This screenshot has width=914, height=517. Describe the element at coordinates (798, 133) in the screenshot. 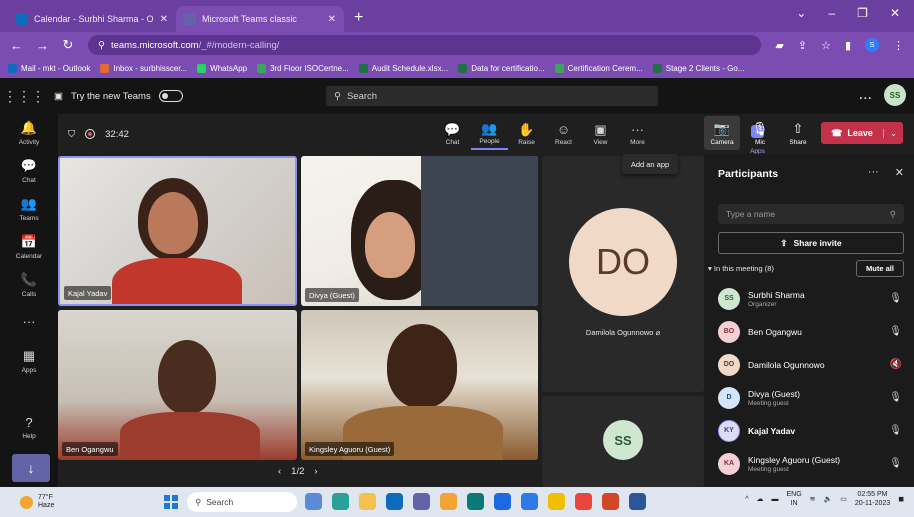

I see `control-share: ⇧ Share` at that location.